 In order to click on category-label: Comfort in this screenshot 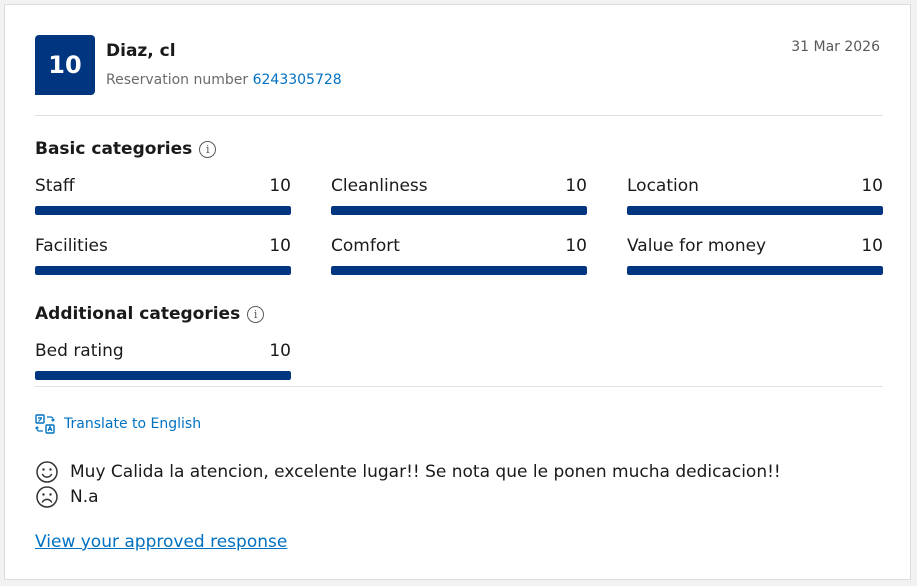, I will do `click(365, 246)`.